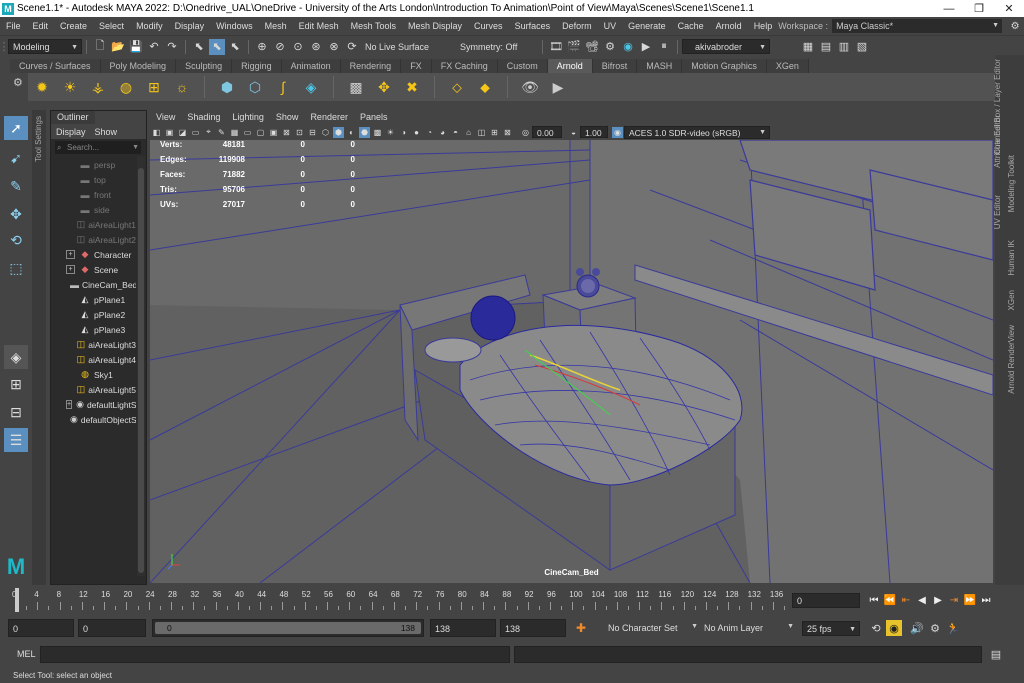 The height and width of the screenshot is (683, 1024). What do you see at coordinates (135, 147) in the screenshot?
I see `search-options-icon: ▼` at bounding box center [135, 147].